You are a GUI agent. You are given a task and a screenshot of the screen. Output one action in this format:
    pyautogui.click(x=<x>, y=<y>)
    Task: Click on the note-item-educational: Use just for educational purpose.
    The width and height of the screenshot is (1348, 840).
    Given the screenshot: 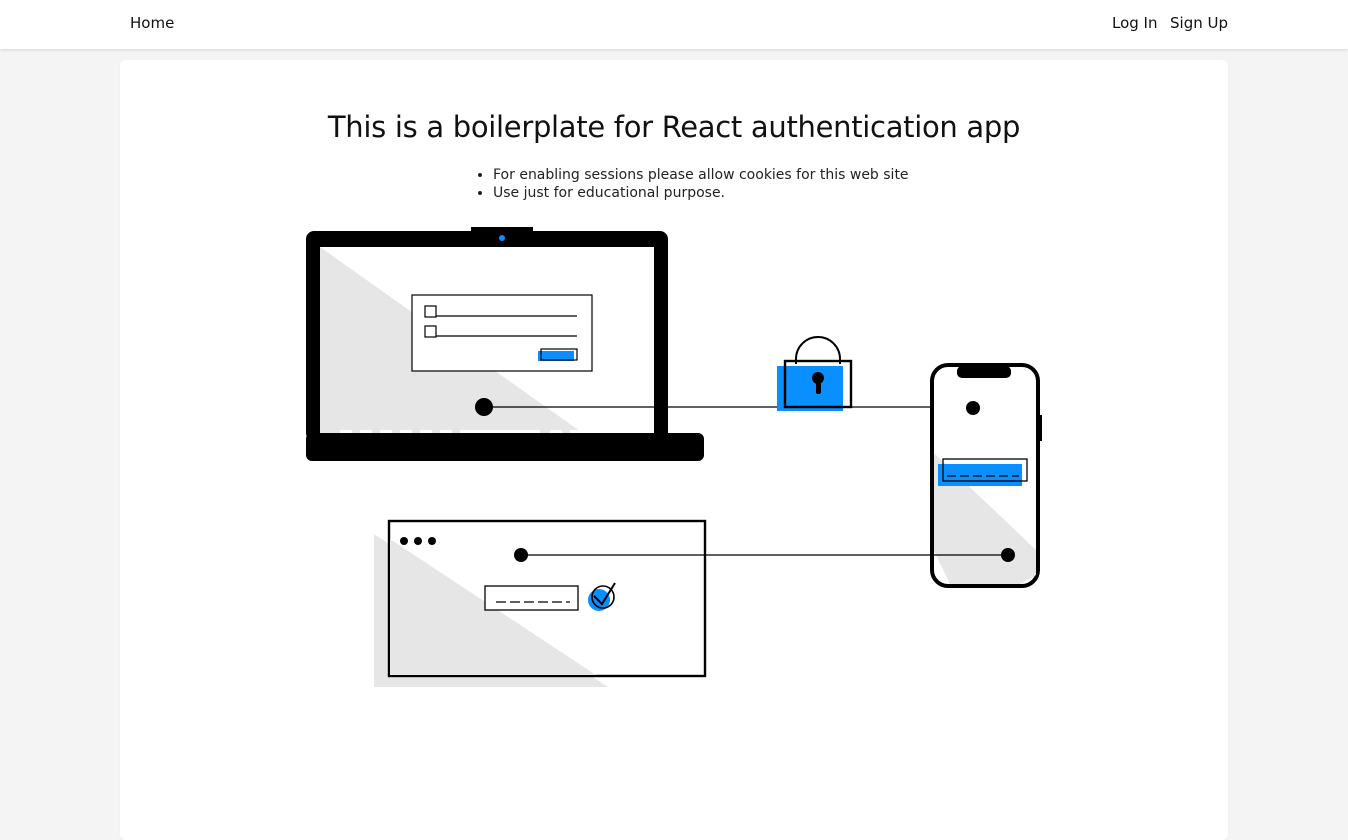 What is the action you would take?
    pyautogui.click(x=701, y=193)
    